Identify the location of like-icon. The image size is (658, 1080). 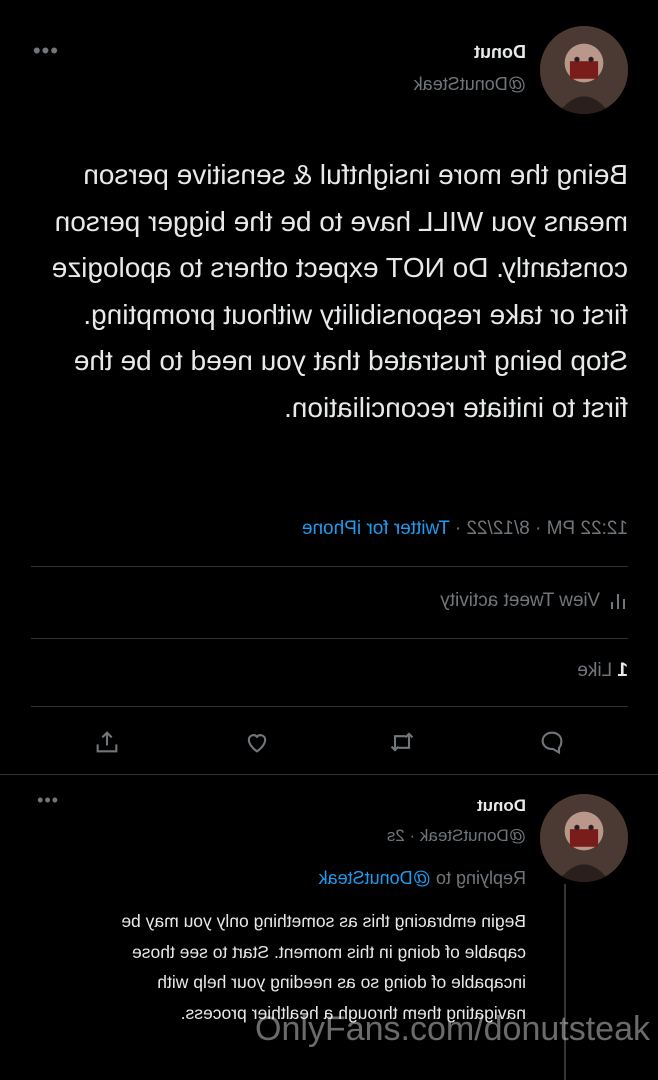
(257, 743).